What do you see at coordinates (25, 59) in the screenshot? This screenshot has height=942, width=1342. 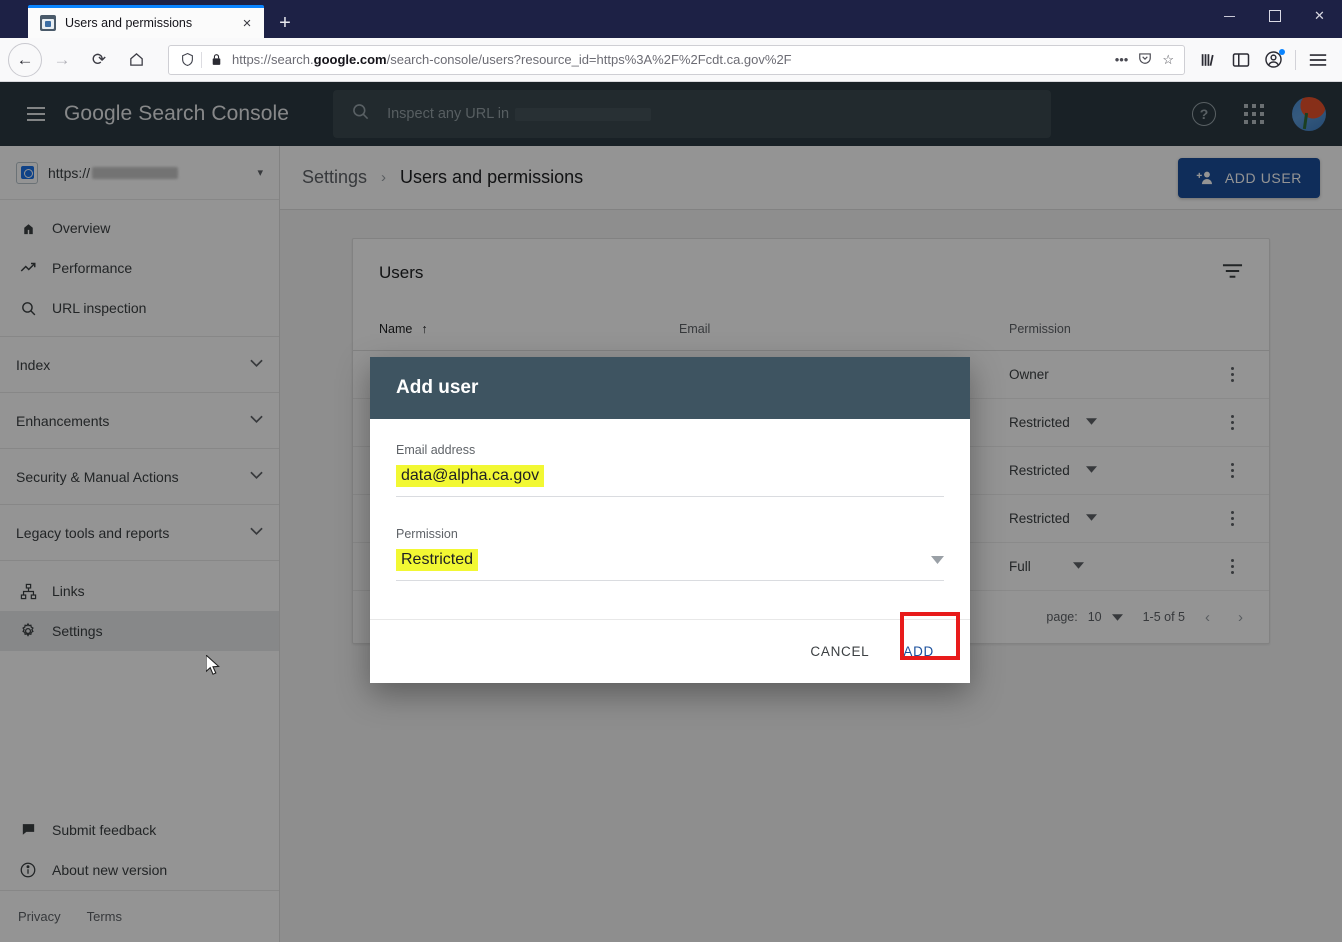 I see `back-button: ←` at bounding box center [25, 59].